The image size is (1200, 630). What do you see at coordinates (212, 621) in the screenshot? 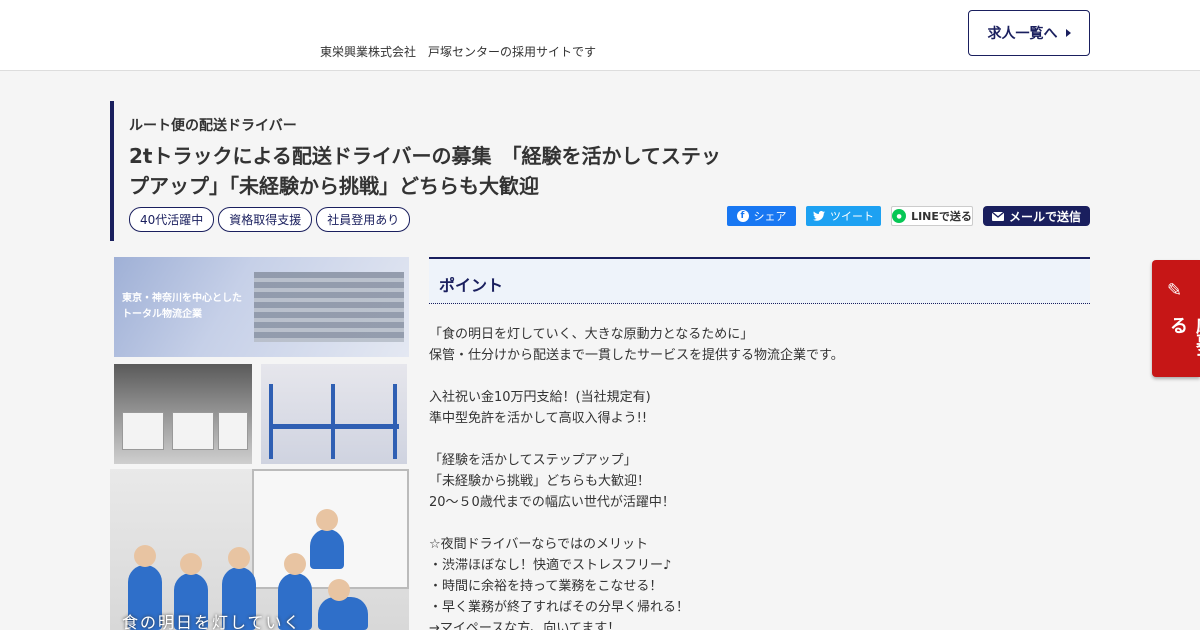
I see `staff-photo-caption: 食の明日を灯していく` at bounding box center [212, 621].